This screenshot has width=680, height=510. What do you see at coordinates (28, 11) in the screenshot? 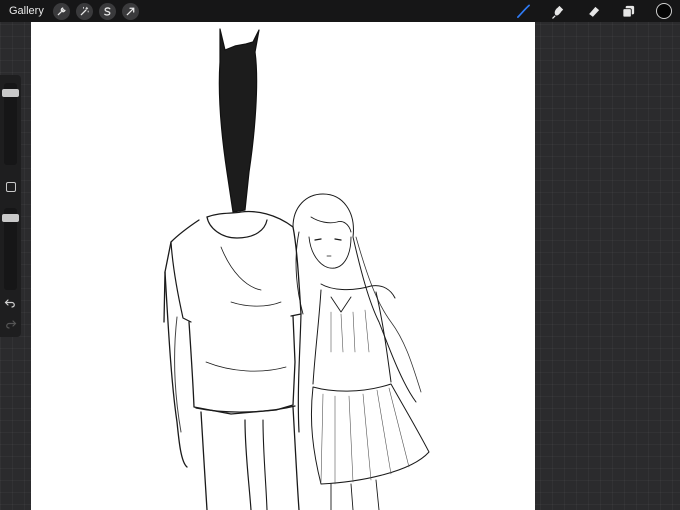
I see `gallery-button: Gallery` at bounding box center [28, 11].